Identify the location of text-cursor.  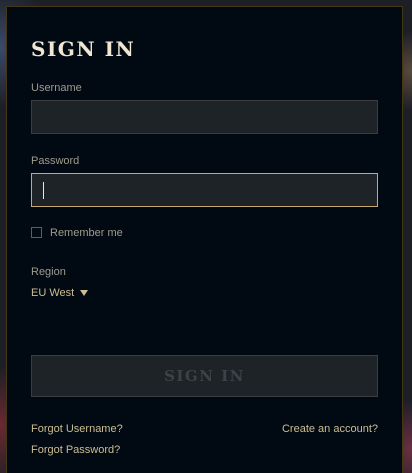
(43, 190).